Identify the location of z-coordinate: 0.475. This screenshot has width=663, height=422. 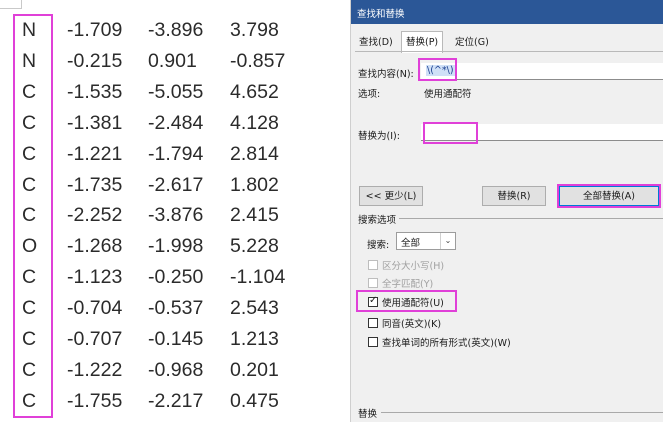
(254, 400).